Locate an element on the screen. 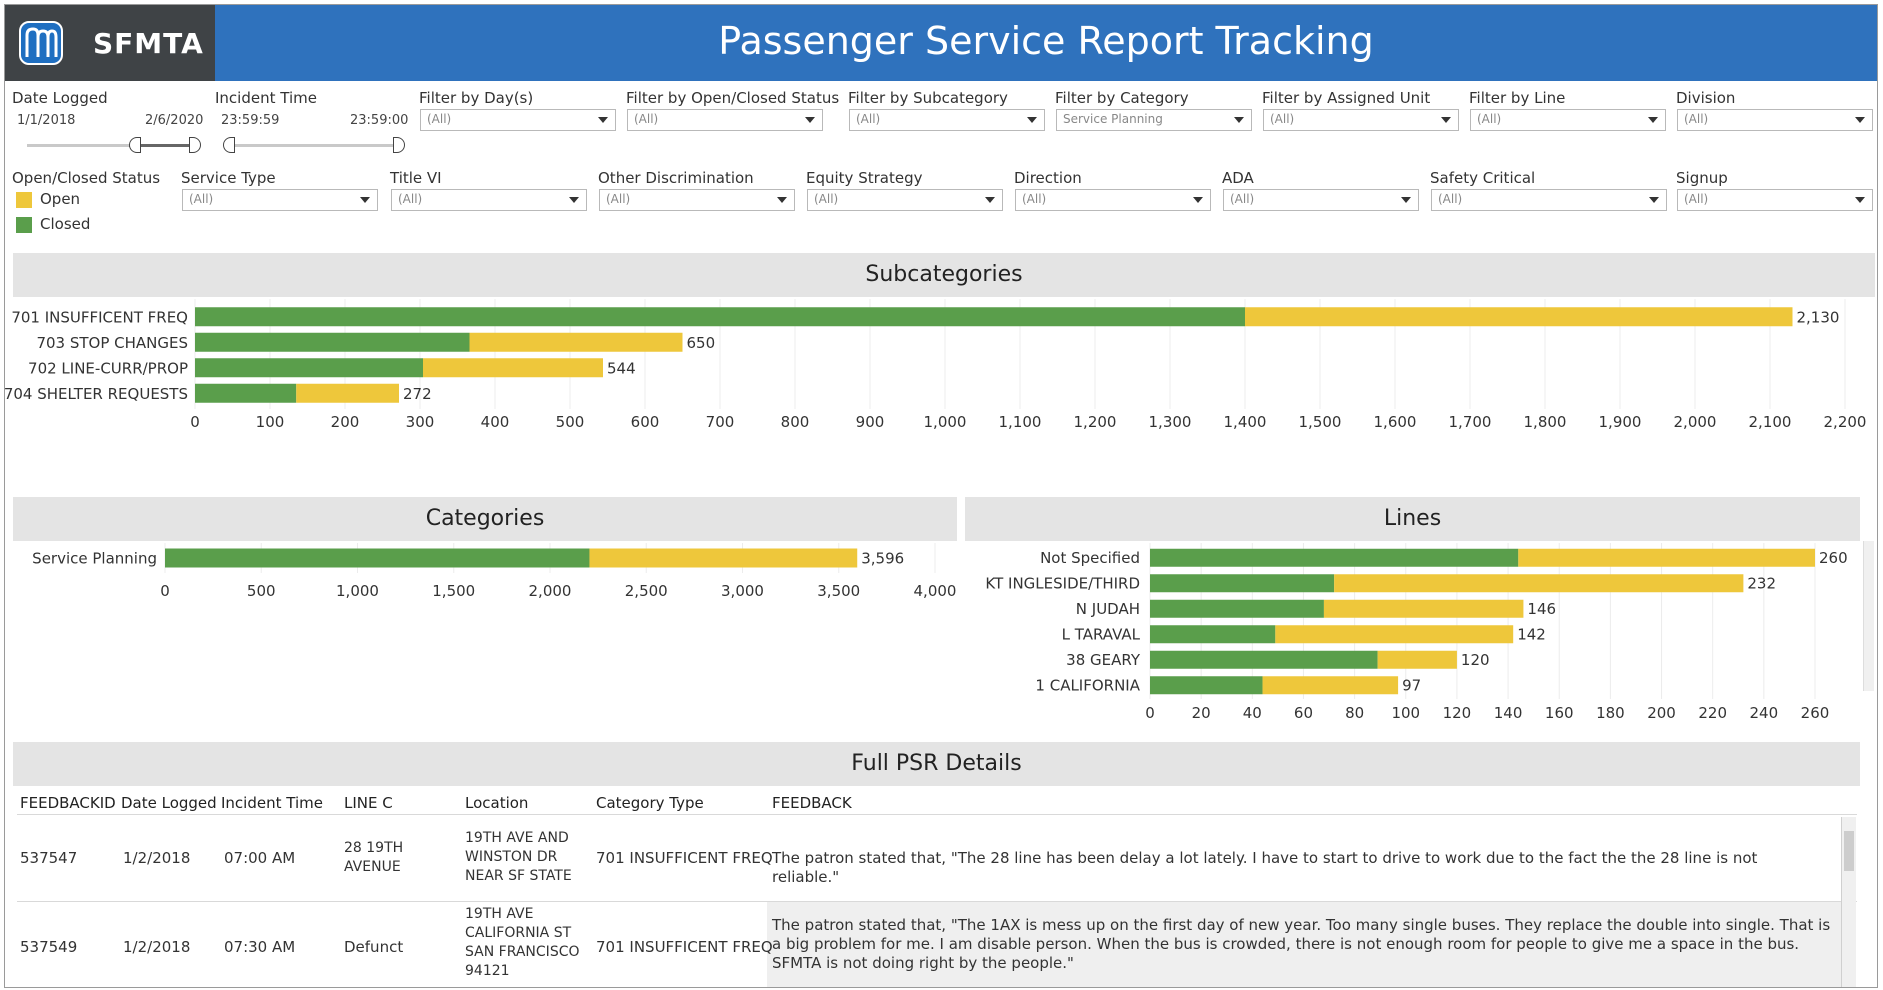 The width and height of the screenshot is (1883, 990). service-type-label: Service Type is located at coordinates (228, 178).